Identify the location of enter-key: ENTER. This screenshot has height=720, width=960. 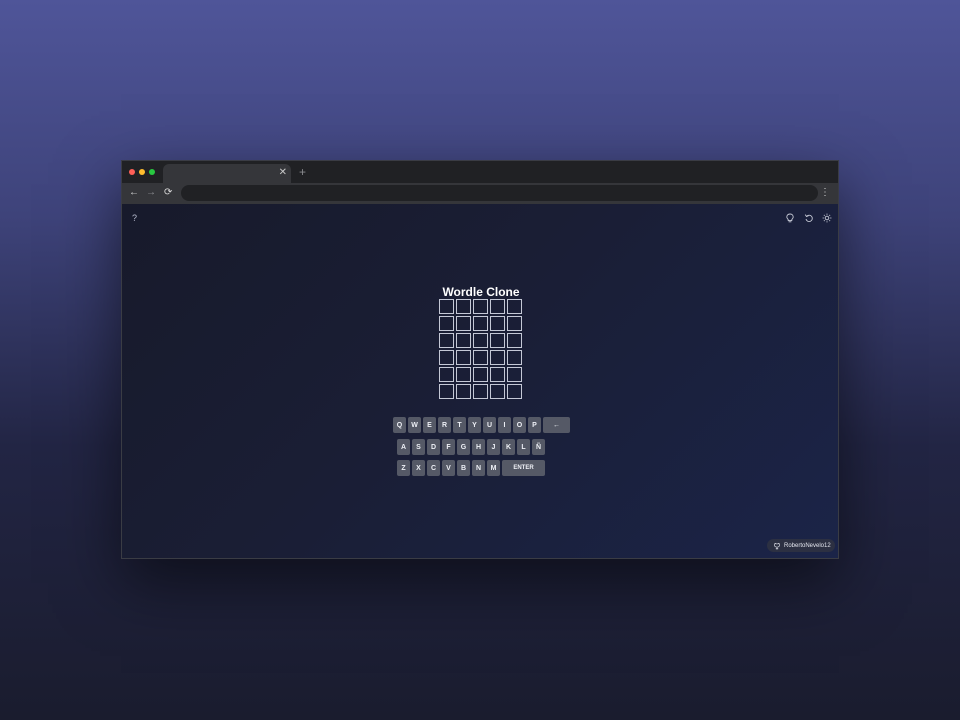
(523, 468).